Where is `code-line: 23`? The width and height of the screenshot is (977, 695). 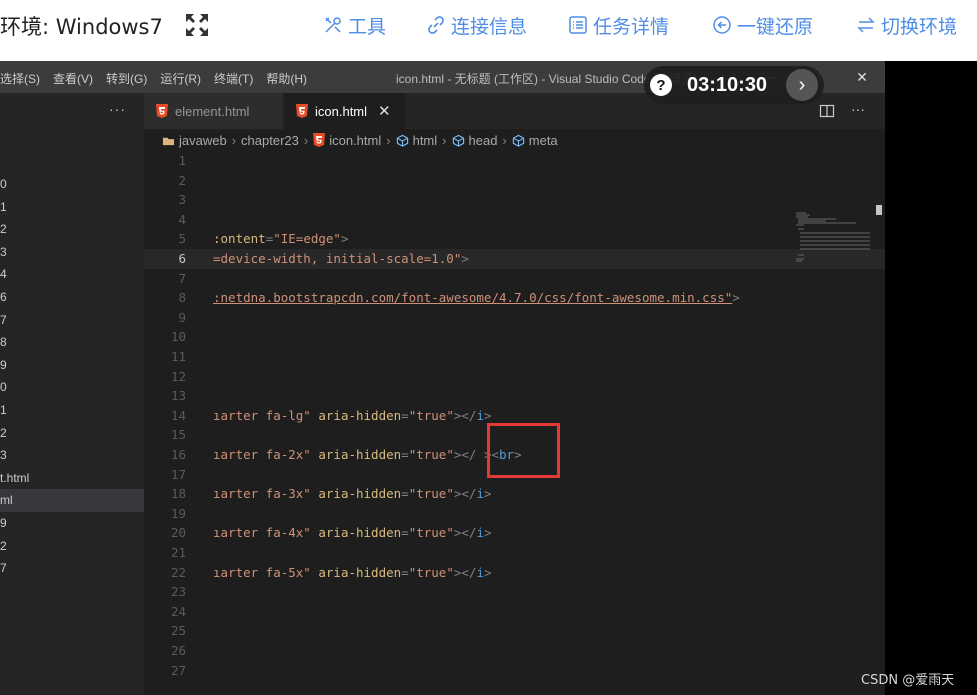 code-line: 23 is located at coordinates (514, 592).